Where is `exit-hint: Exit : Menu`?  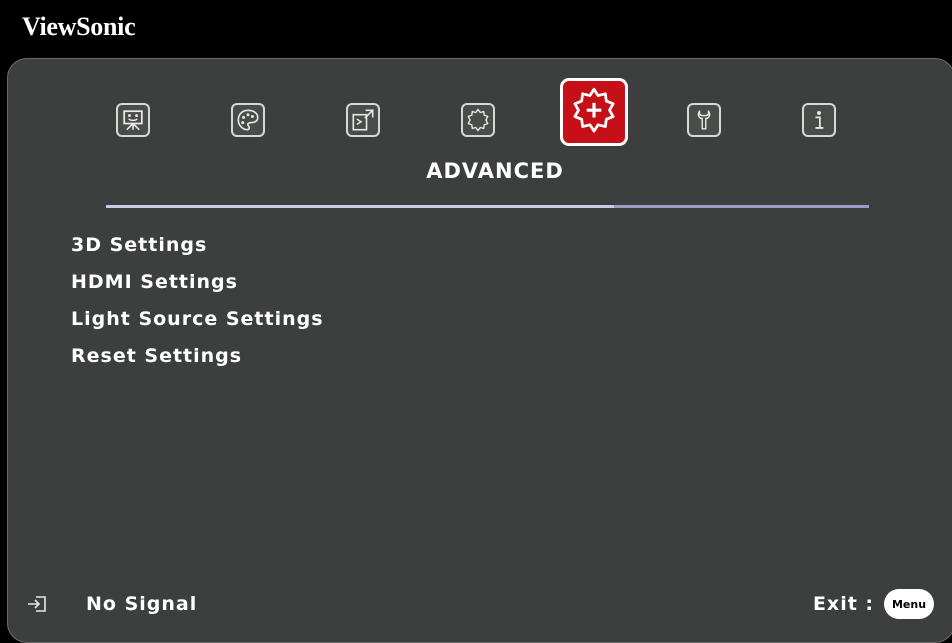 exit-hint: Exit : Menu is located at coordinates (873, 604).